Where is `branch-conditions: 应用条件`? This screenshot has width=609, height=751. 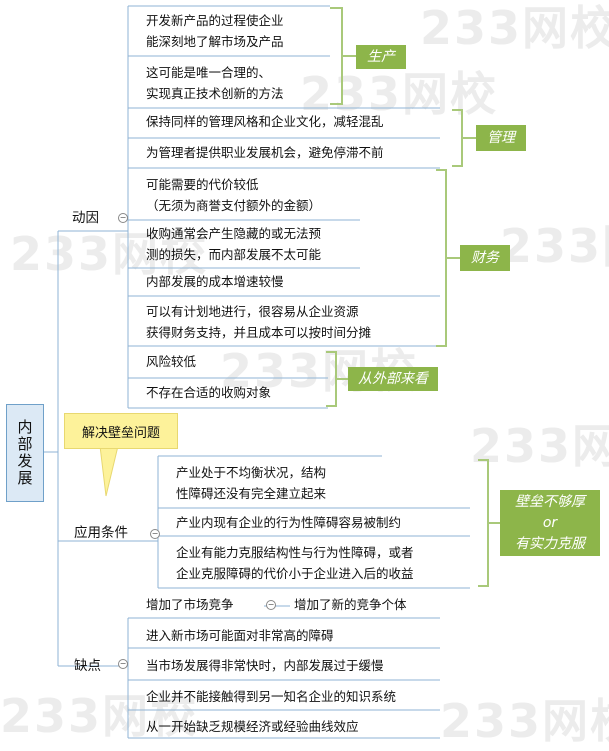 branch-conditions: 应用条件 is located at coordinates (101, 533).